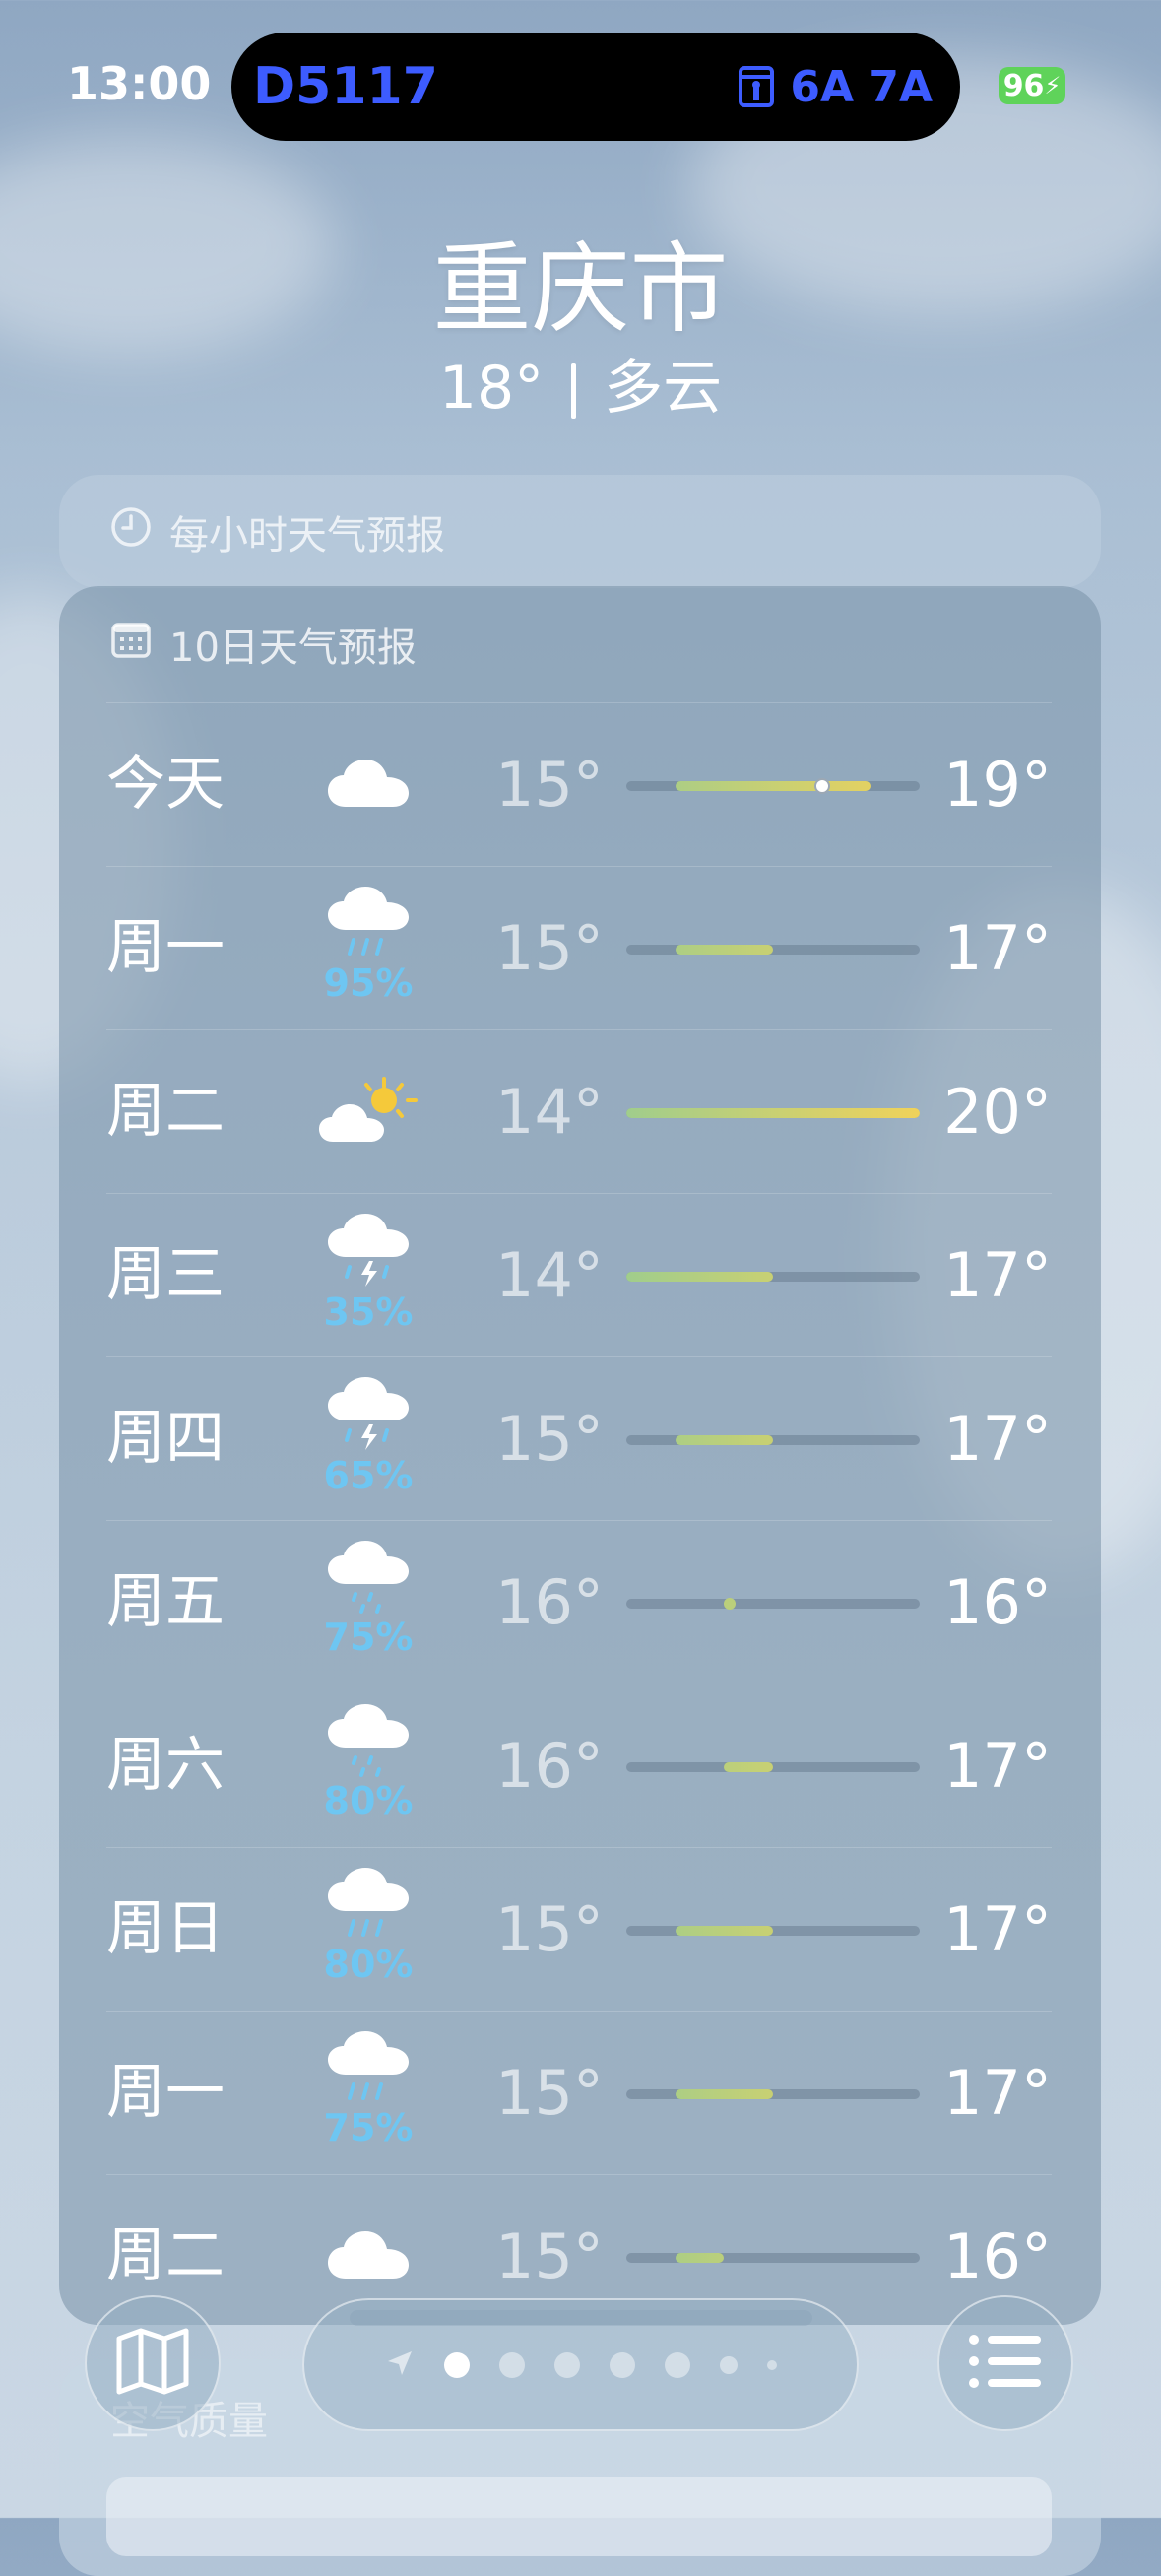 Image resolution: width=1161 pixels, height=2576 pixels. Describe the element at coordinates (861, 87) in the screenshot. I see `island-gate: 6A 7A` at that location.